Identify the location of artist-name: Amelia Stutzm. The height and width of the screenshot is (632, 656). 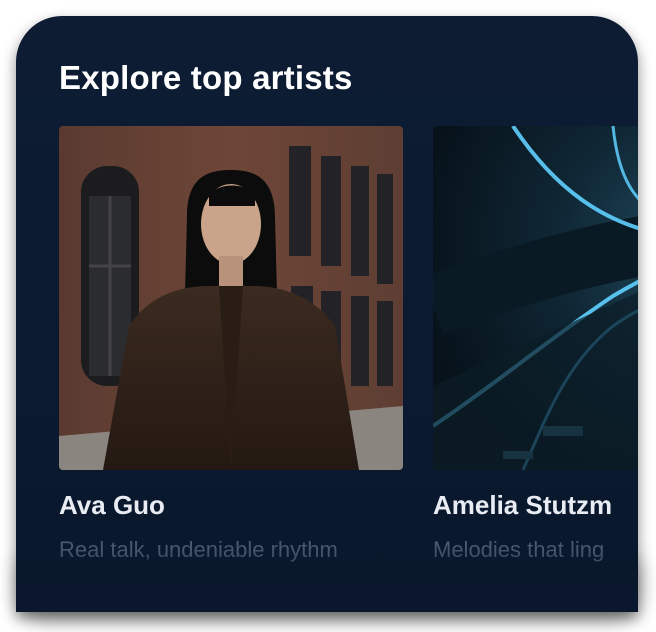
(535, 505).